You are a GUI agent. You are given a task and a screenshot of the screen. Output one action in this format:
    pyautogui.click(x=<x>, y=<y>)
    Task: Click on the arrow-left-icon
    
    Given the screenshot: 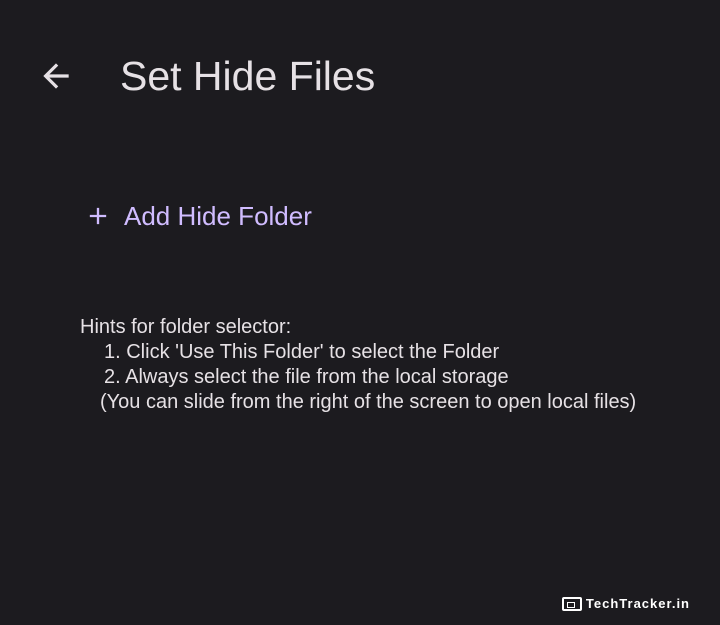 What is the action you would take?
    pyautogui.click(x=56, y=76)
    